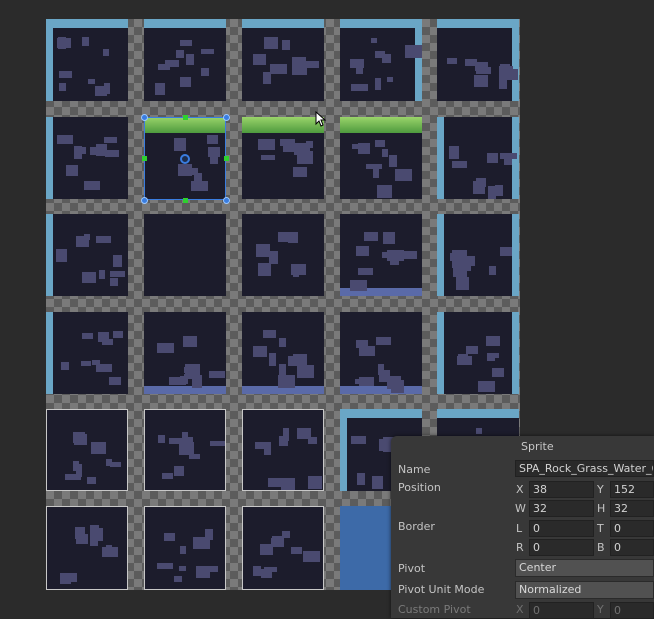  What do you see at coordinates (632, 547) in the screenshot?
I see `border-b-field: 0` at bounding box center [632, 547].